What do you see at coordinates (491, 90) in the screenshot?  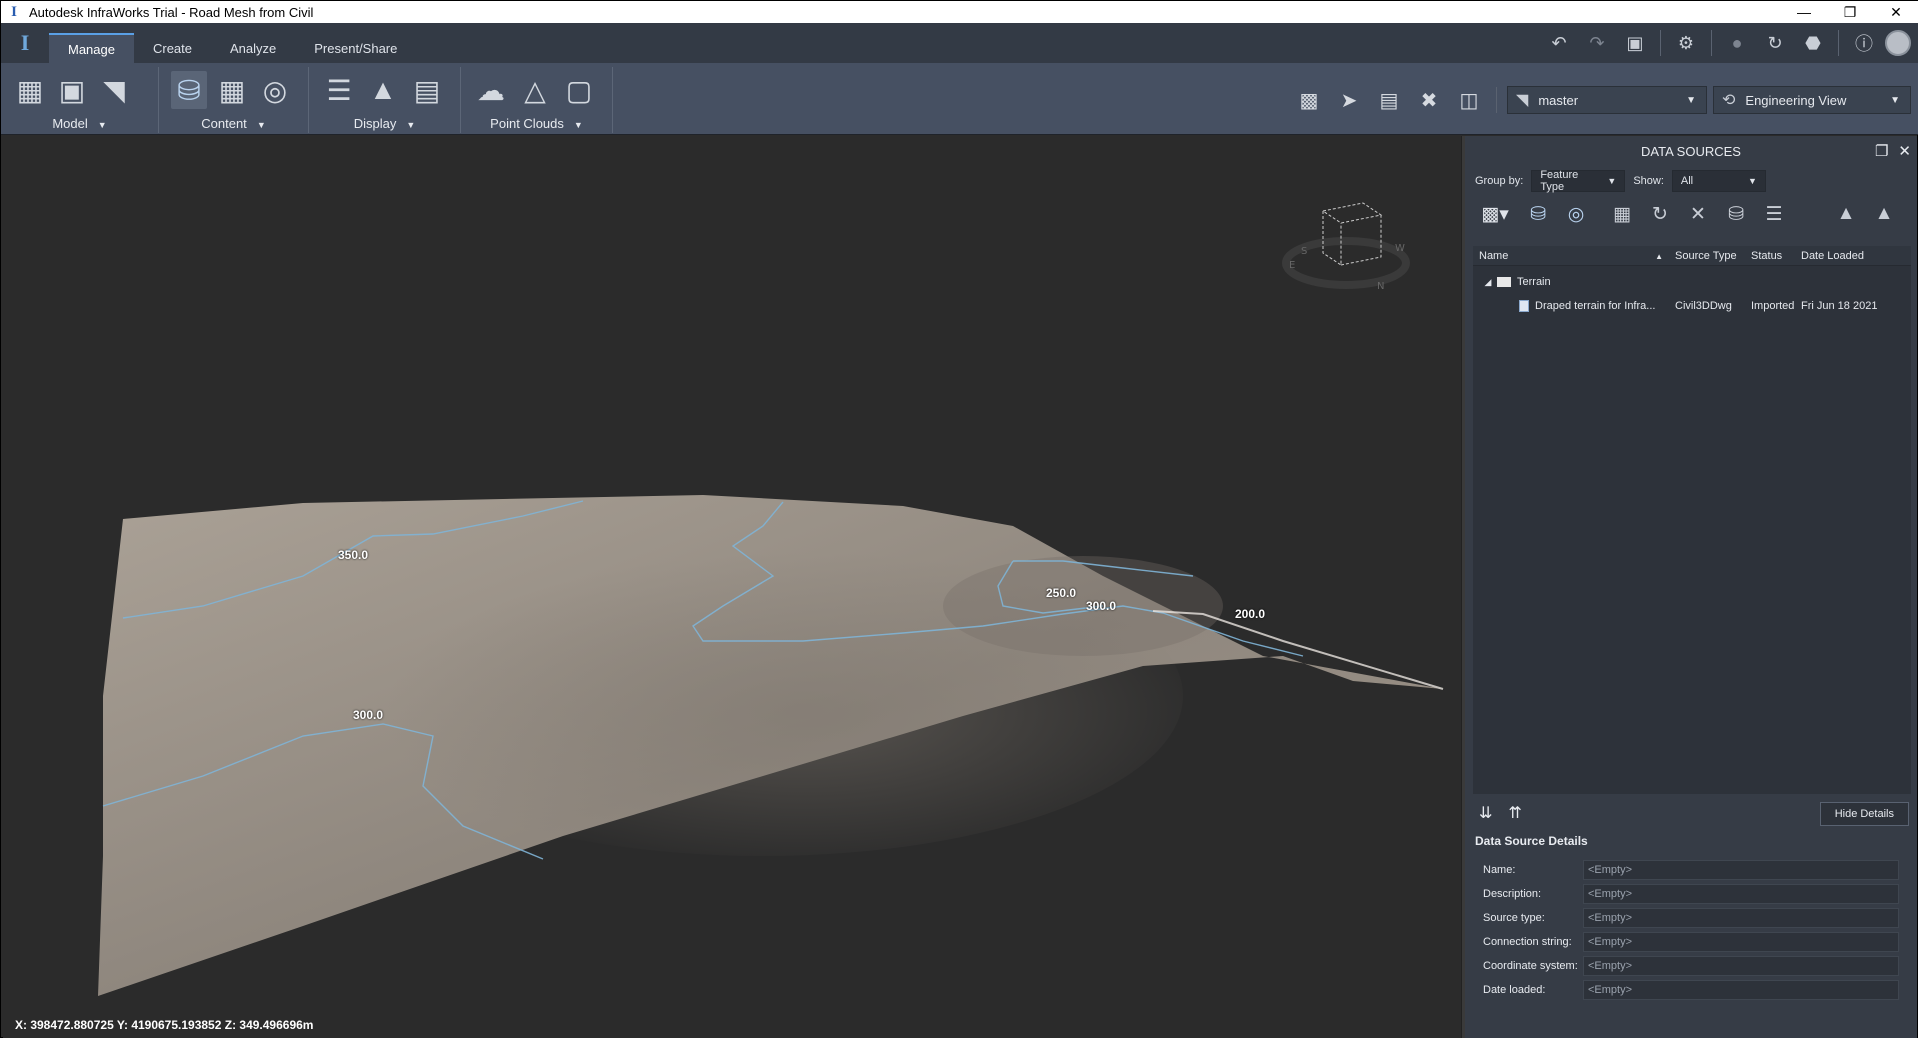 I see `point-cloud-icon: ☁` at bounding box center [491, 90].